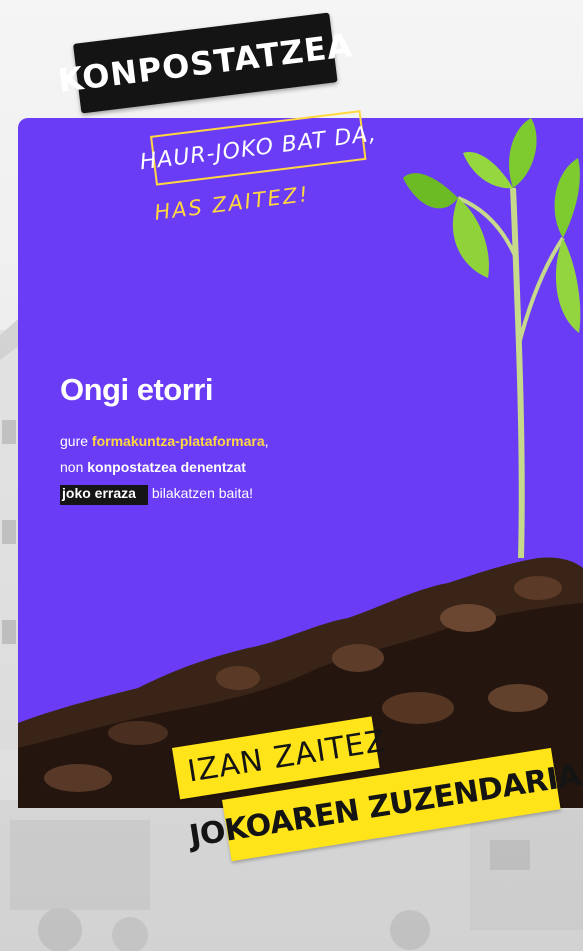 This screenshot has width=583, height=951. What do you see at coordinates (166, 467) in the screenshot?
I see `composting-highlight: konpostatzea denentzat` at bounding box center [166, 467].